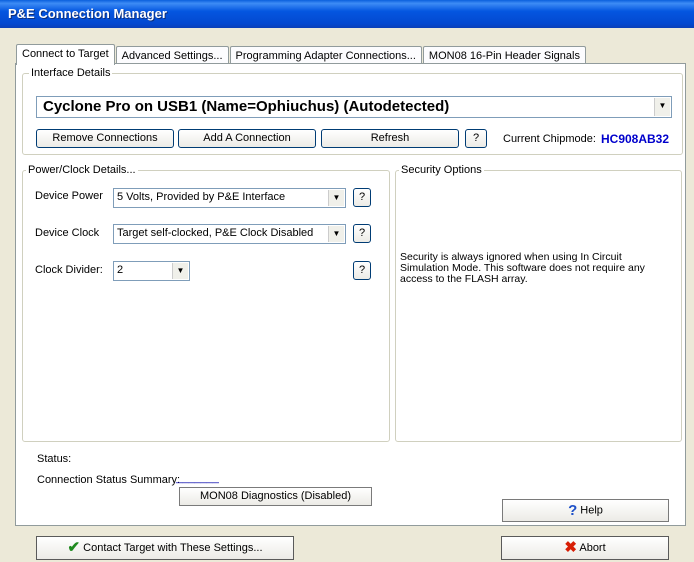 Image resolution: width=694 pixels, height=562 pixels. Describe the element at coordinates (390, 138) in the screenshot. I see `refresh-button: Refresh` at that location.